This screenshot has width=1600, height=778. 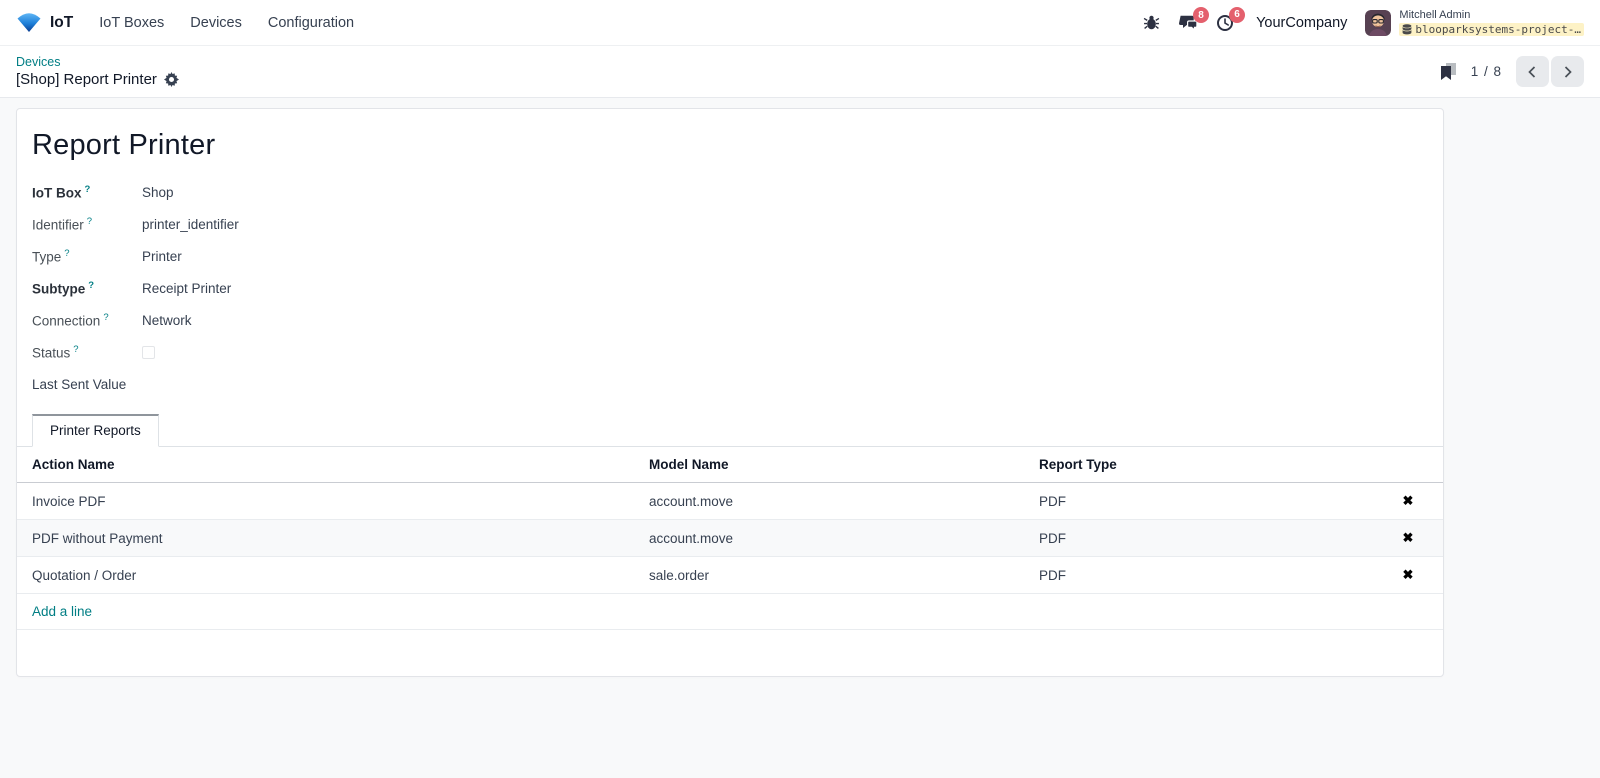 What do you see at coordinates (167, 320) in the screenshot?
I see `connection-value: Network` at bounding box center [167, 320].